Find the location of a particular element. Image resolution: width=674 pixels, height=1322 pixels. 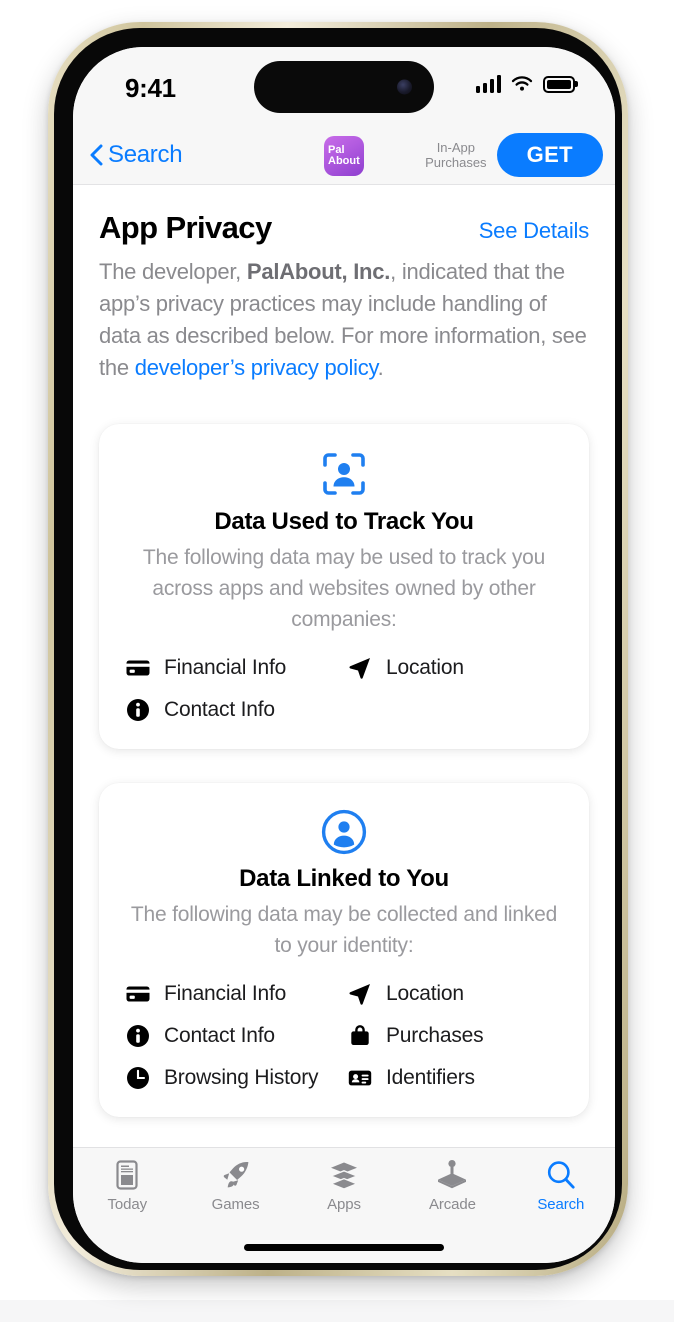

joystick-icon is located at coordinates (452, 1175).